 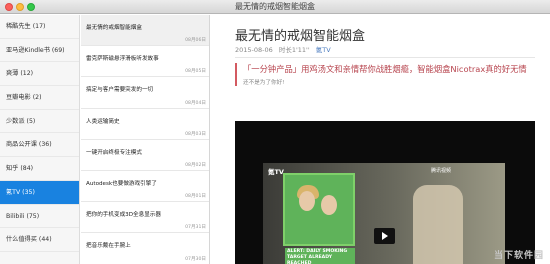 What do you see at coordinates (195, 228) in the screenshot?
I see `list-item-date: 07月31日` at bounding box center [195, 228].